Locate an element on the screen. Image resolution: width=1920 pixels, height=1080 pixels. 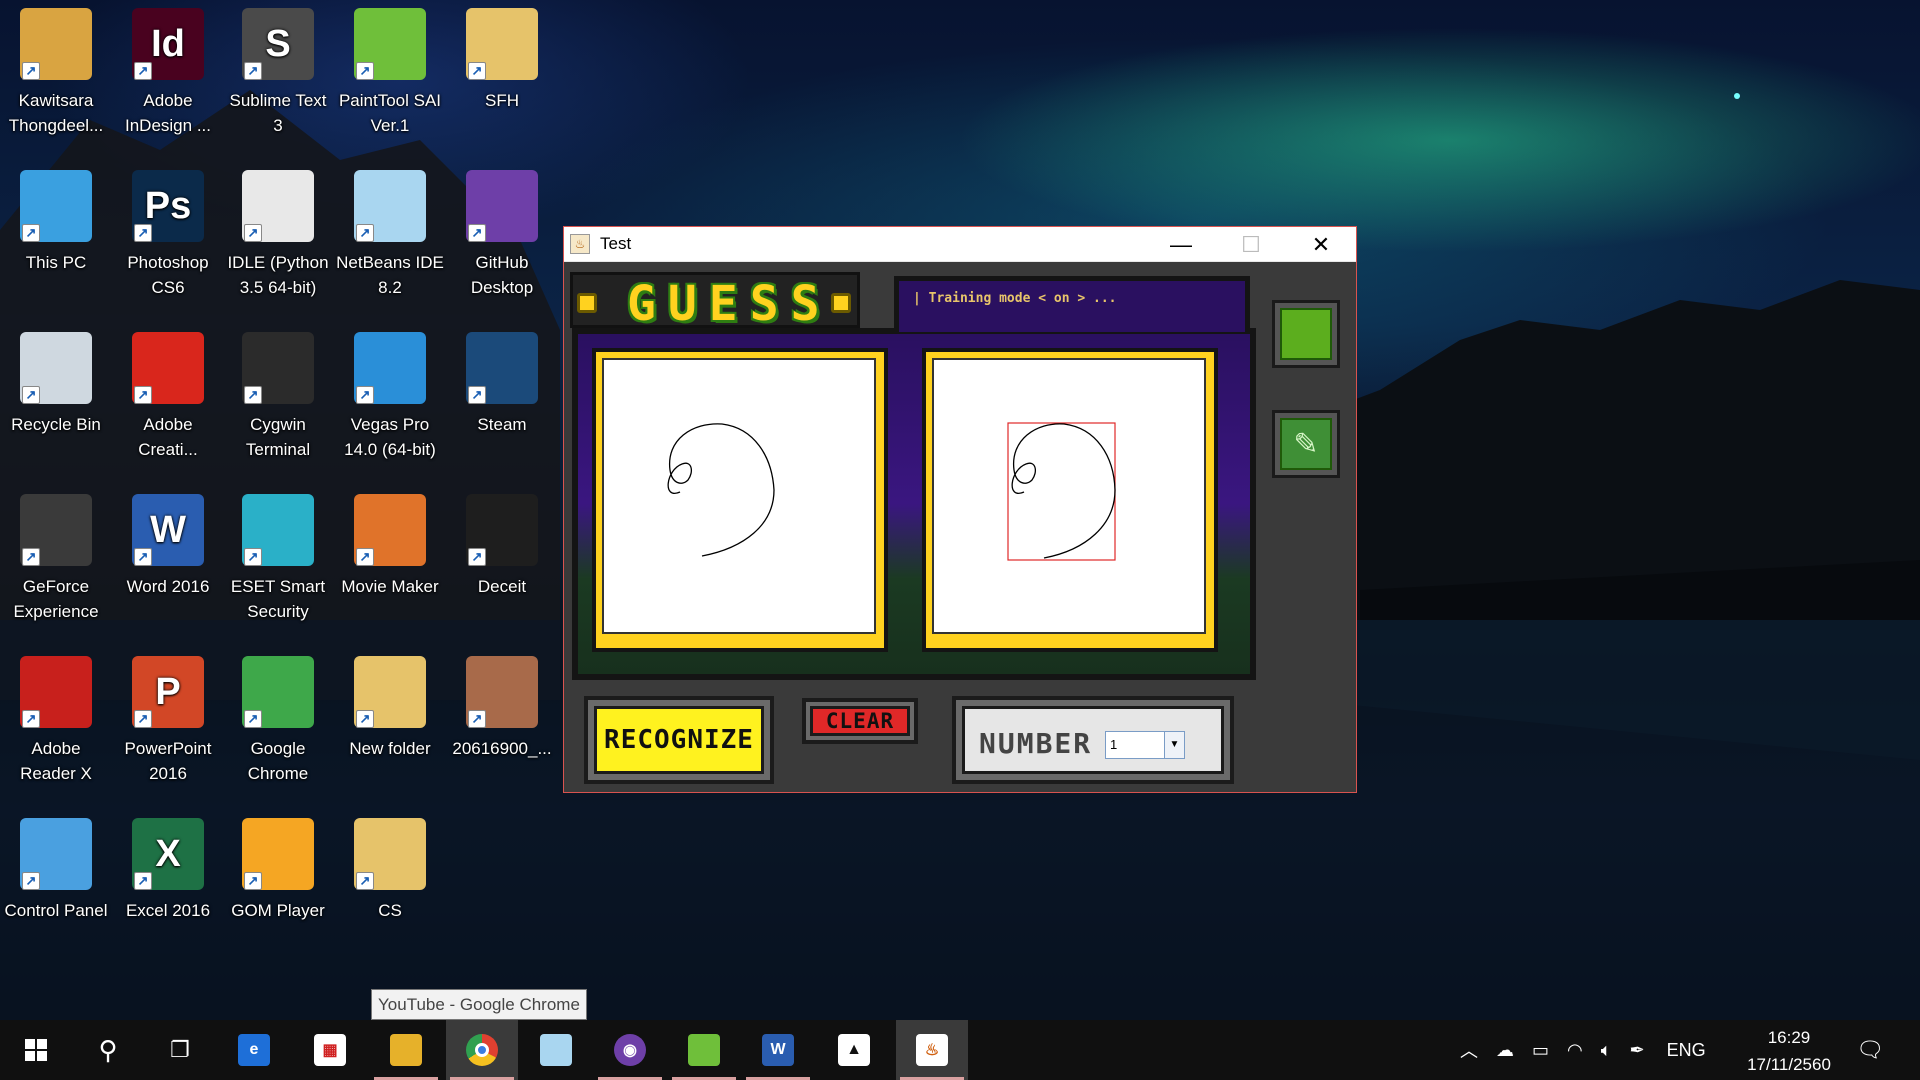
task-view-icon: ❐ is located at coordinates (180, 1049).